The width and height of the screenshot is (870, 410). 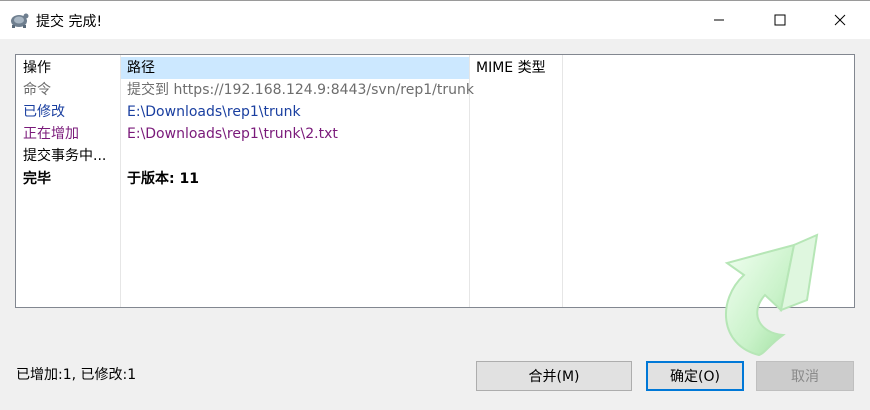 What do you see at coordinates (771, 295) in the screenshot?
I see `commit-arrow-icon` at bounding box center [771, 295].